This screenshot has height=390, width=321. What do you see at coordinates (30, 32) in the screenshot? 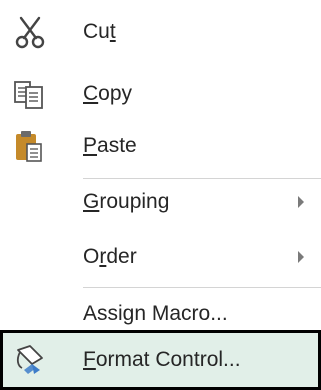
I see `scissors-icon` at bounding box center [30, 32].